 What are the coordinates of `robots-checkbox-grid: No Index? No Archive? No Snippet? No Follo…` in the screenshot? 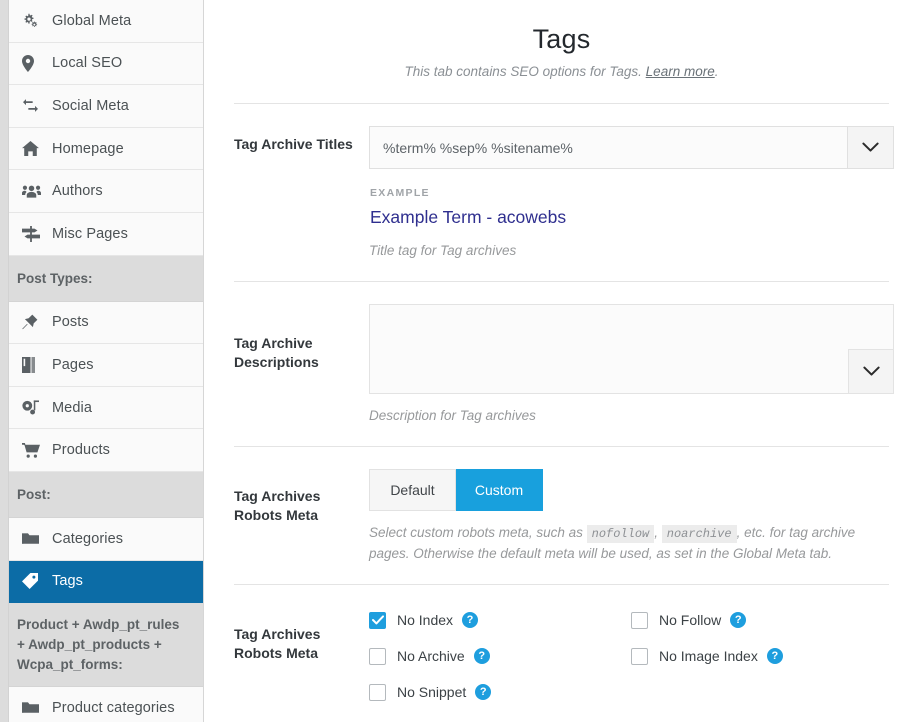 It's located at (629, 661).